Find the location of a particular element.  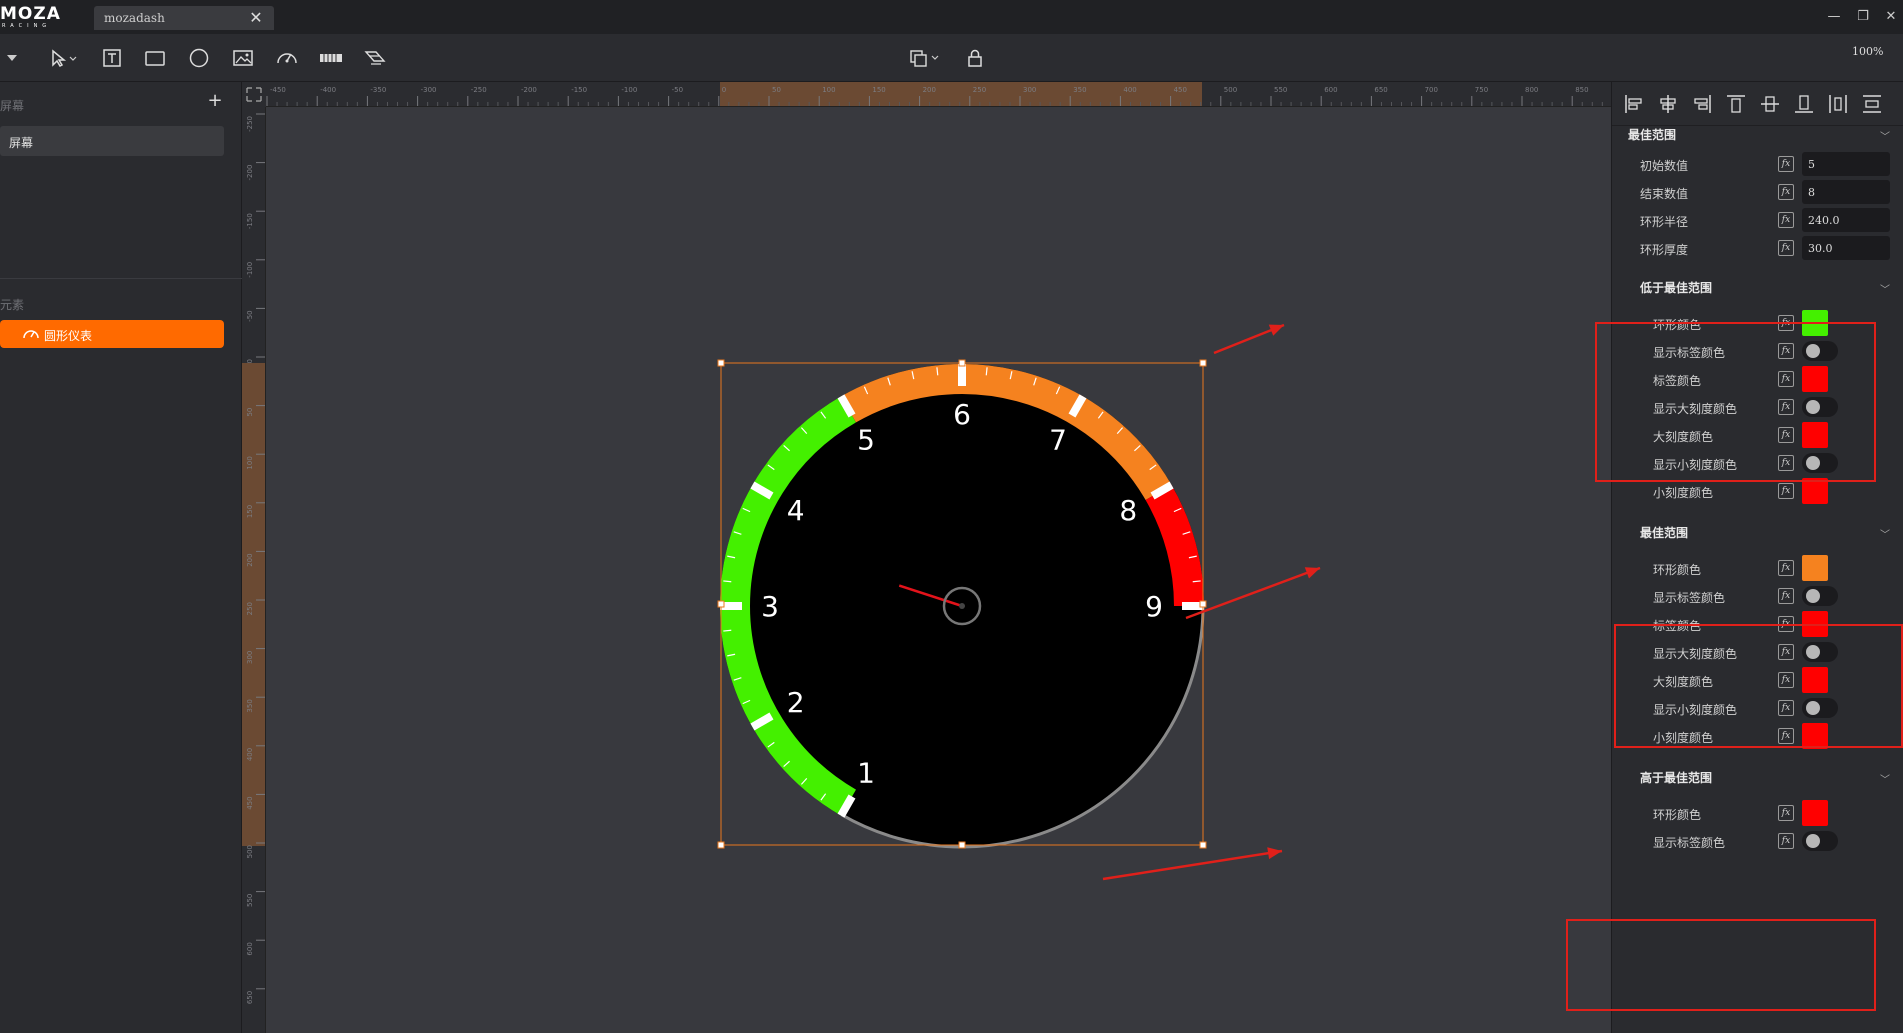

gauge-label: 8 is located at coordinates (1128, 510).